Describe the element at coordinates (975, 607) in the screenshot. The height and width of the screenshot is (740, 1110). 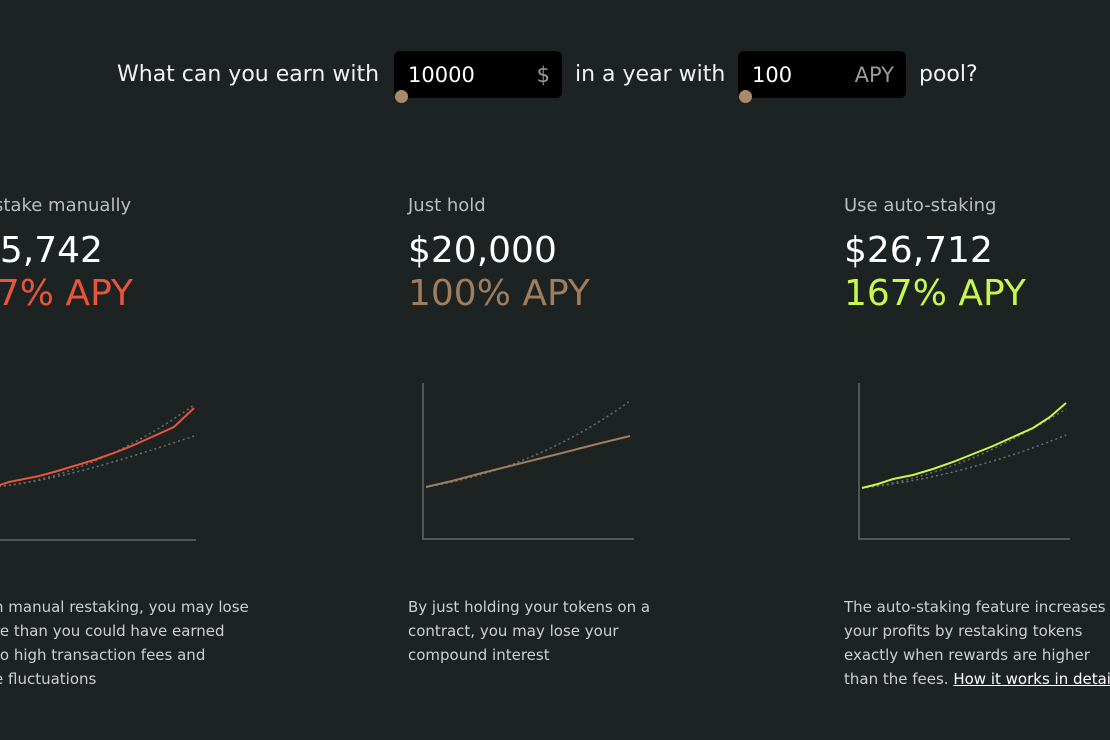
I see `description-line: The auto-staking feature increases` at that location.